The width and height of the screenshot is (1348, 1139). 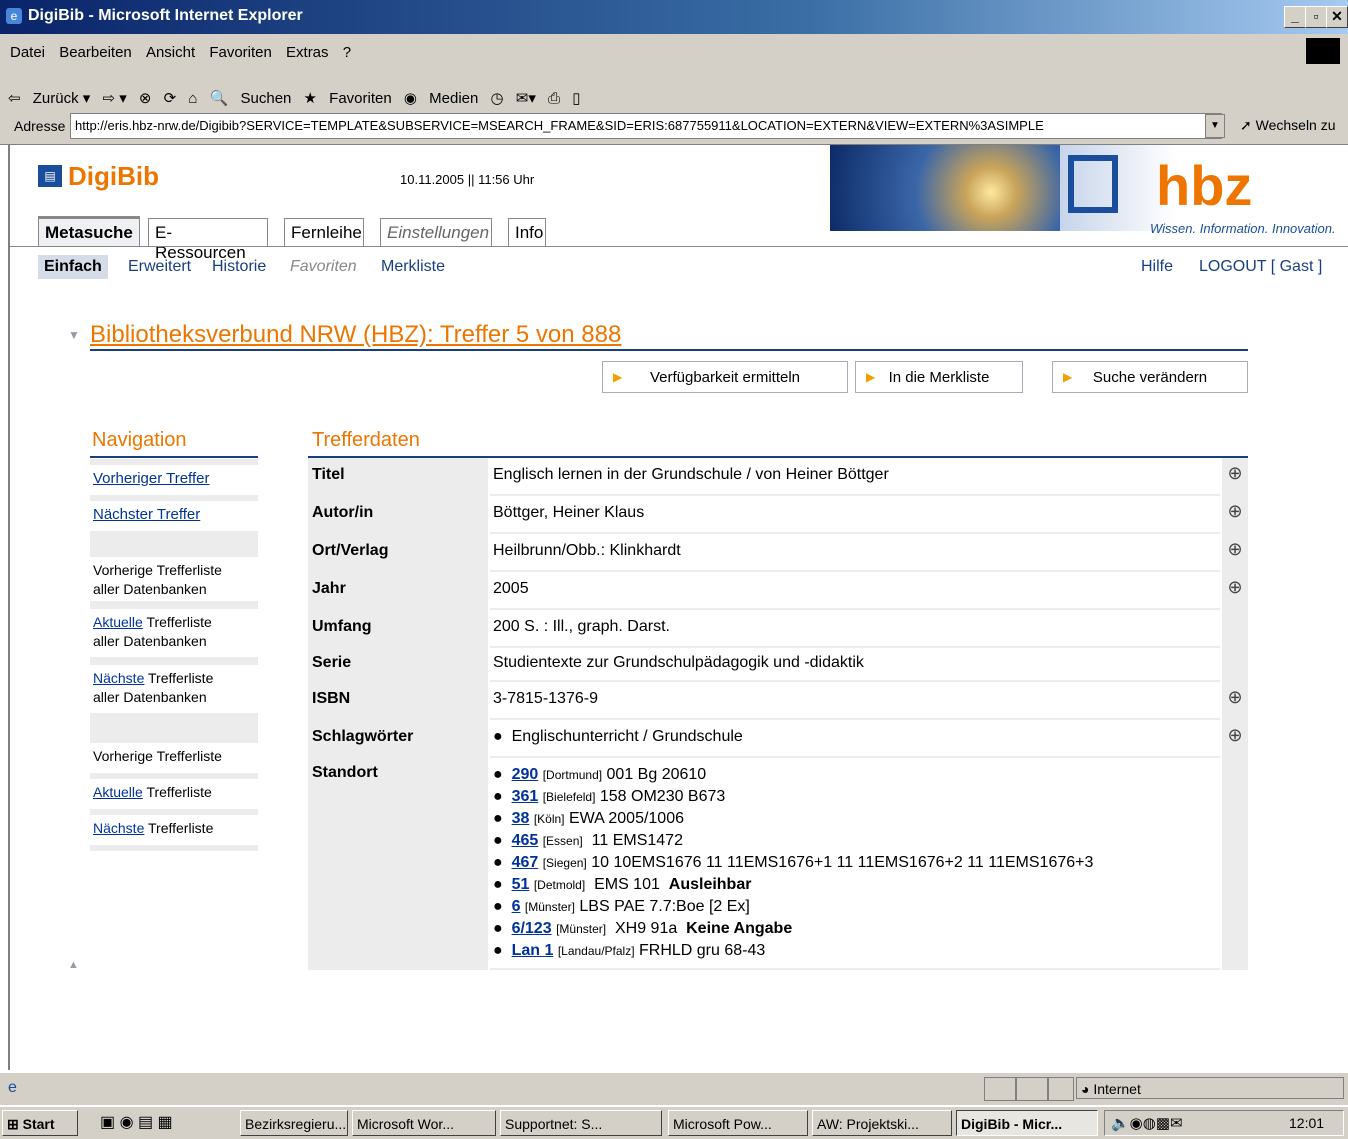 What do you see at coordinates (1085, 1089) in the screenshot?
I see `globe-icon: ◕` at bounding box center [1085, 1089].